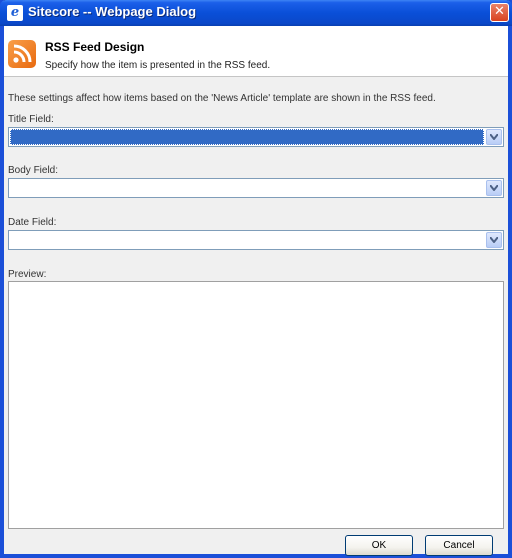 This screenshot has height=558, width=512. I want to click on title-field-select, so click(256, 137).